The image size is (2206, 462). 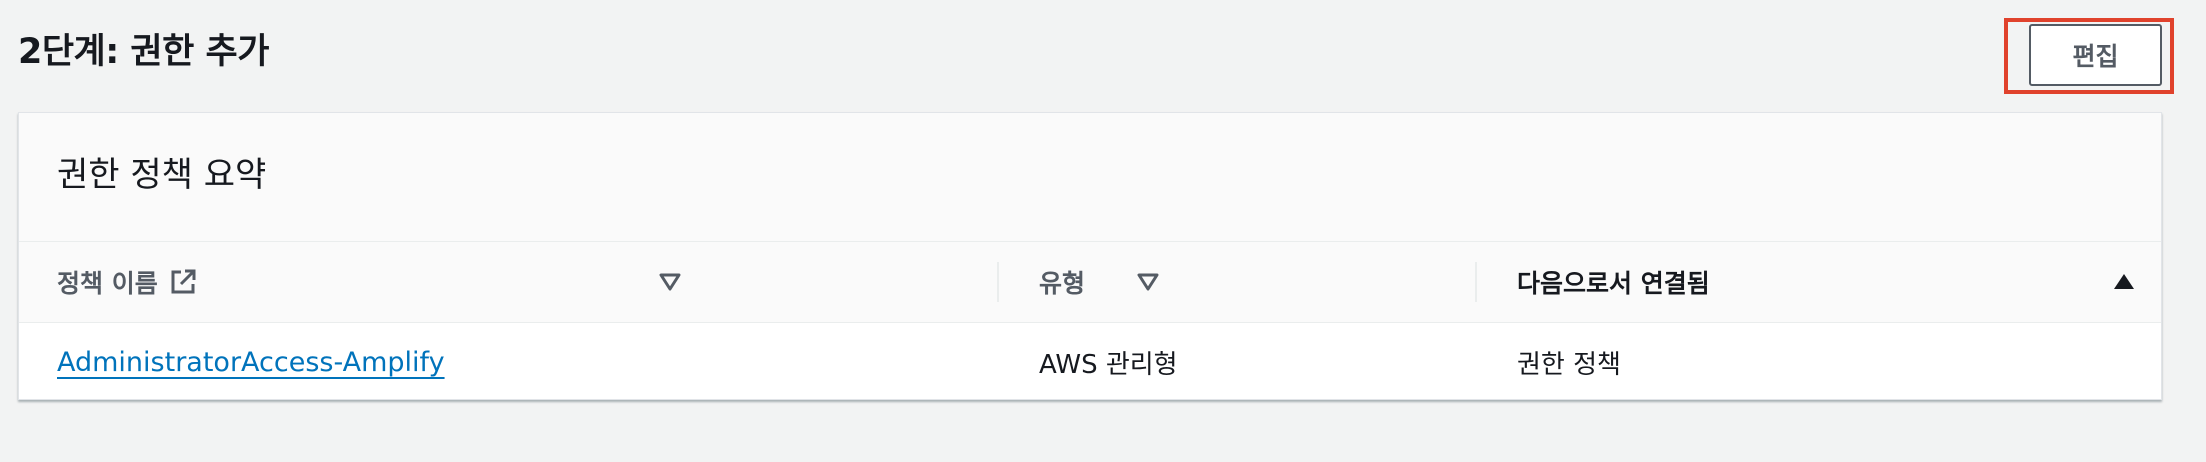 I want to click on column-header-policy-name: 정책 이름, so click(x=127, y=282).